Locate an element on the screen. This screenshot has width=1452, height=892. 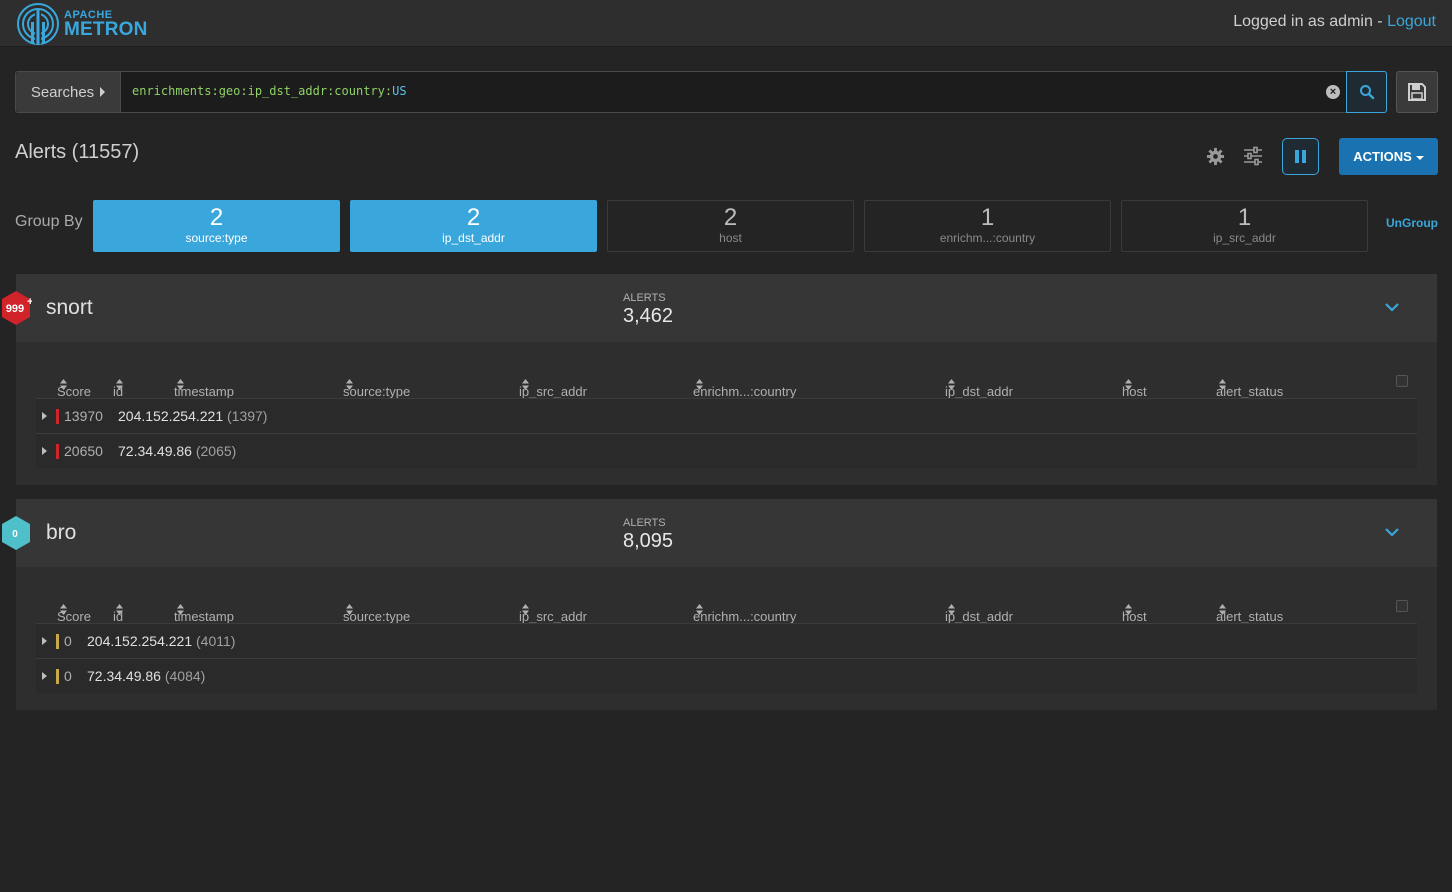
row-count: (1397) is located at coordinates (247, 416).